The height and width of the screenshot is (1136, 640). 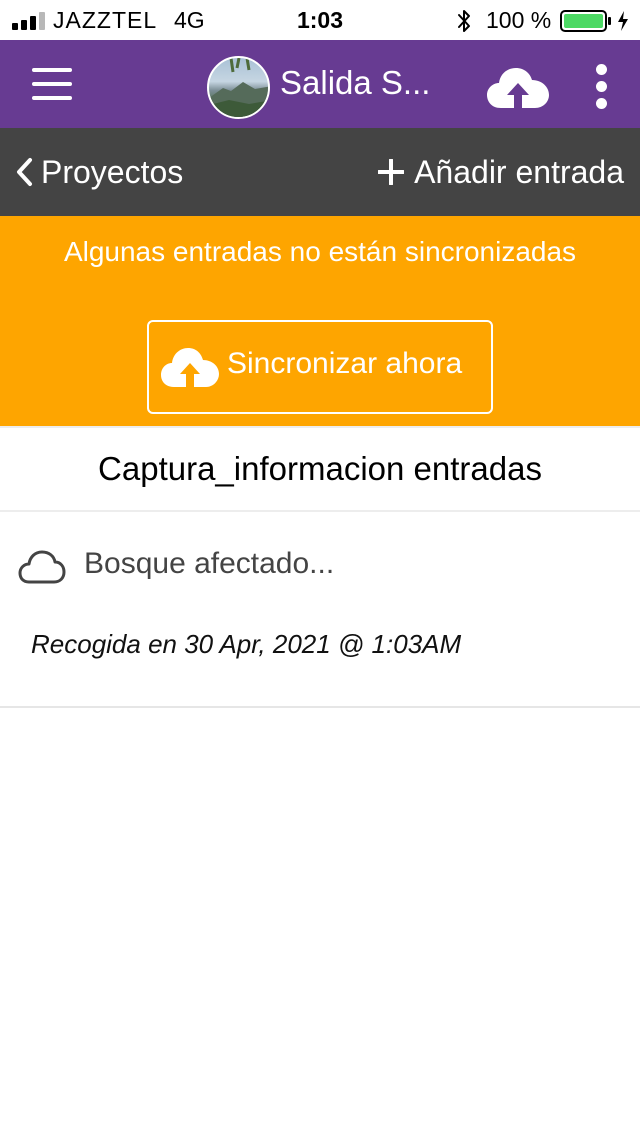 What do you see at coordinates (246, 644) in the screenshot?
I see `entry-collected-date: Recogida en 30 Apr, 2021 @ 1:03AM` at bounding box center [246, 644].